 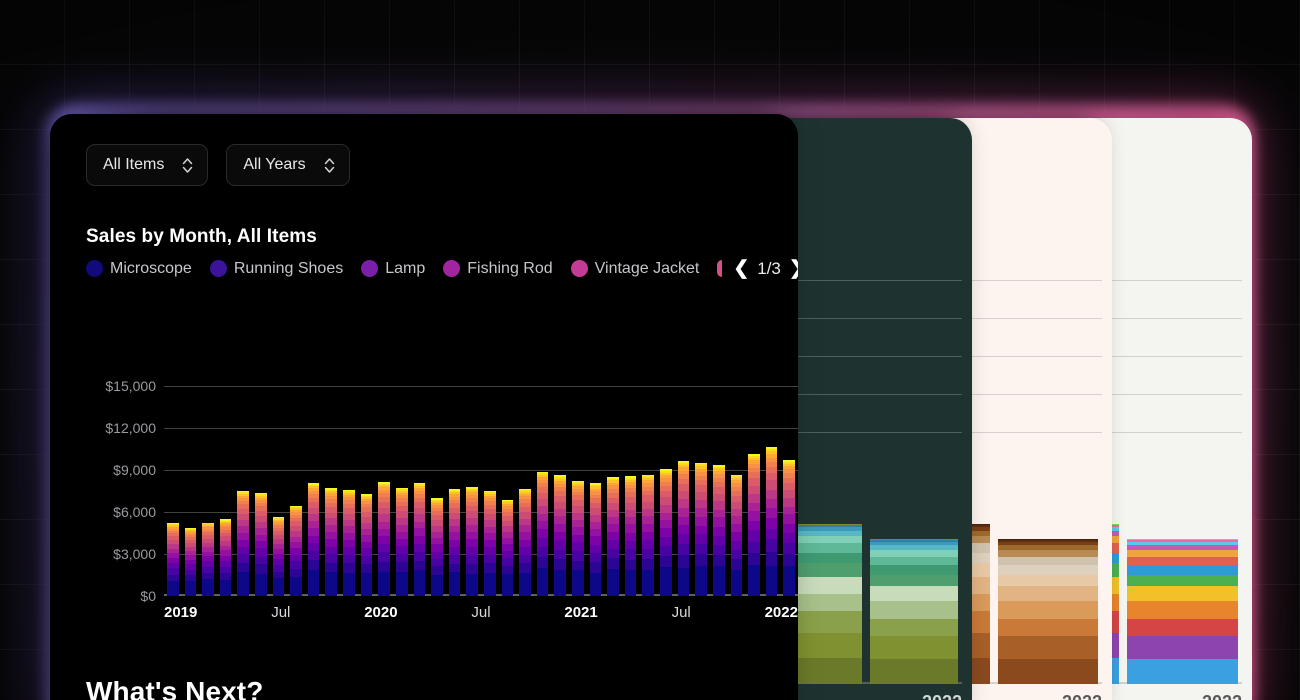 What do you see at coordinates (148, 596) in the screenshot?
I see `y-tick-label: $0` at bounding box center [148, 596].